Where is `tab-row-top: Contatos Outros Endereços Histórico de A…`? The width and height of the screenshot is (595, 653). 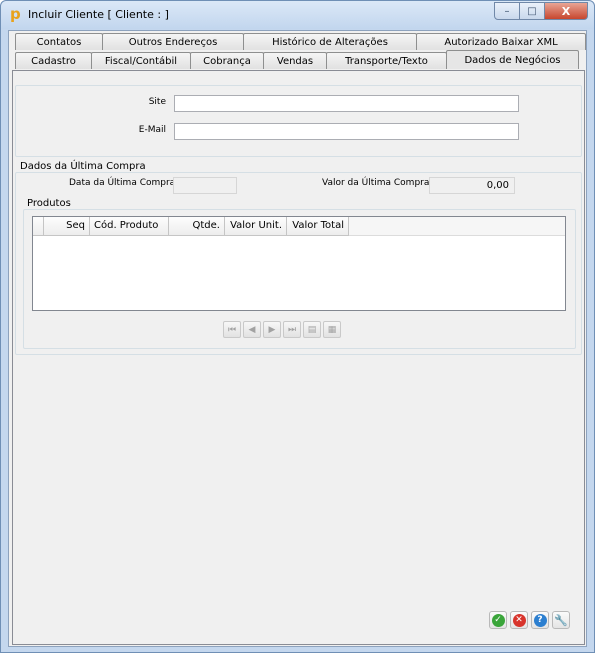 tab-row-top: Contatos Outros Endereços Histórico de A… is located at coordinates (300, 41).